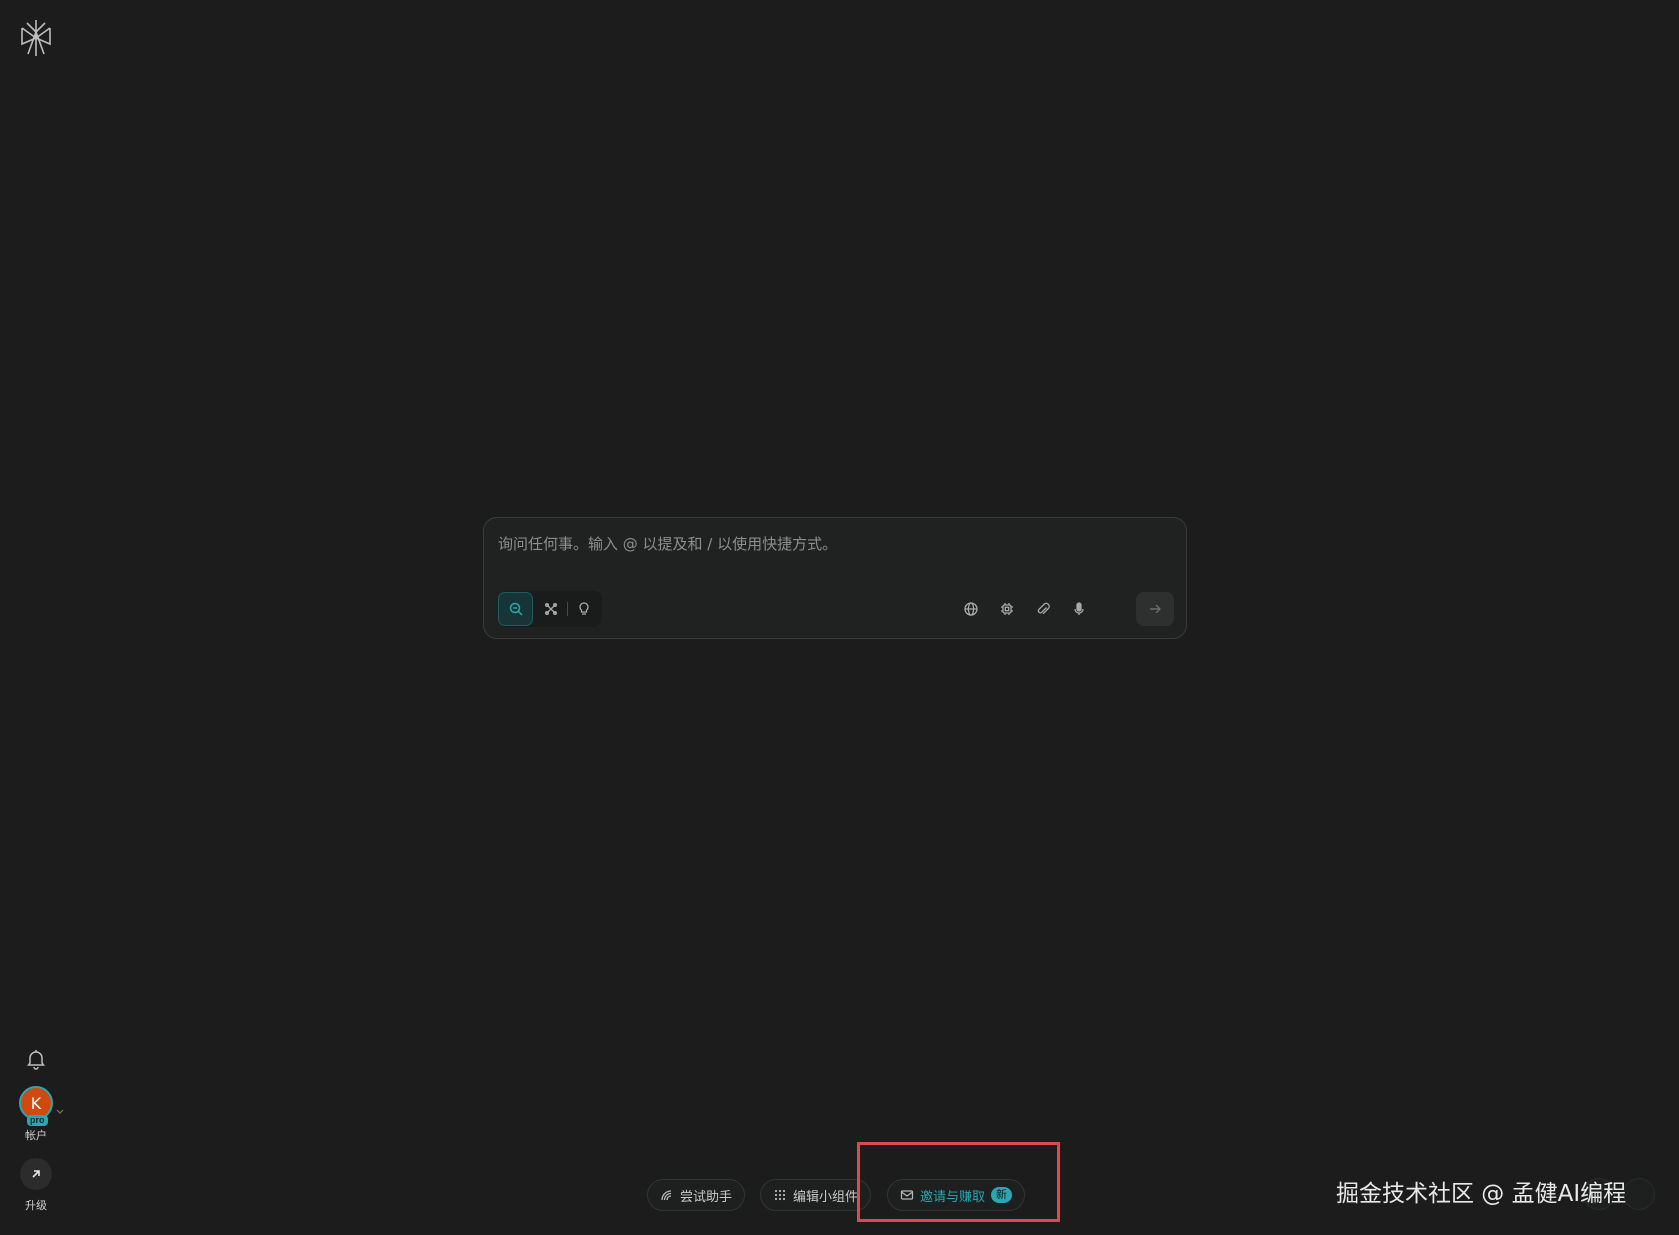  I want to click on attach-button, so click(1043, 609).